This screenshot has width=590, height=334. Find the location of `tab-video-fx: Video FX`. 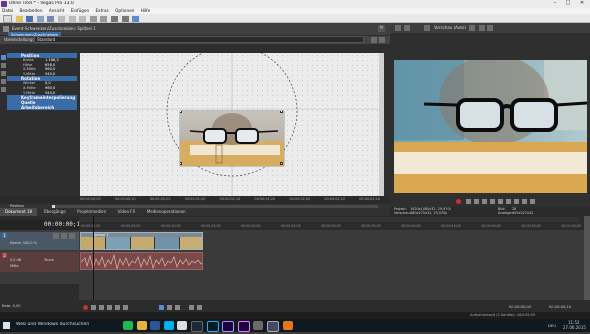

tab-video-fx: Video FX is located at coordinates (127, 212).